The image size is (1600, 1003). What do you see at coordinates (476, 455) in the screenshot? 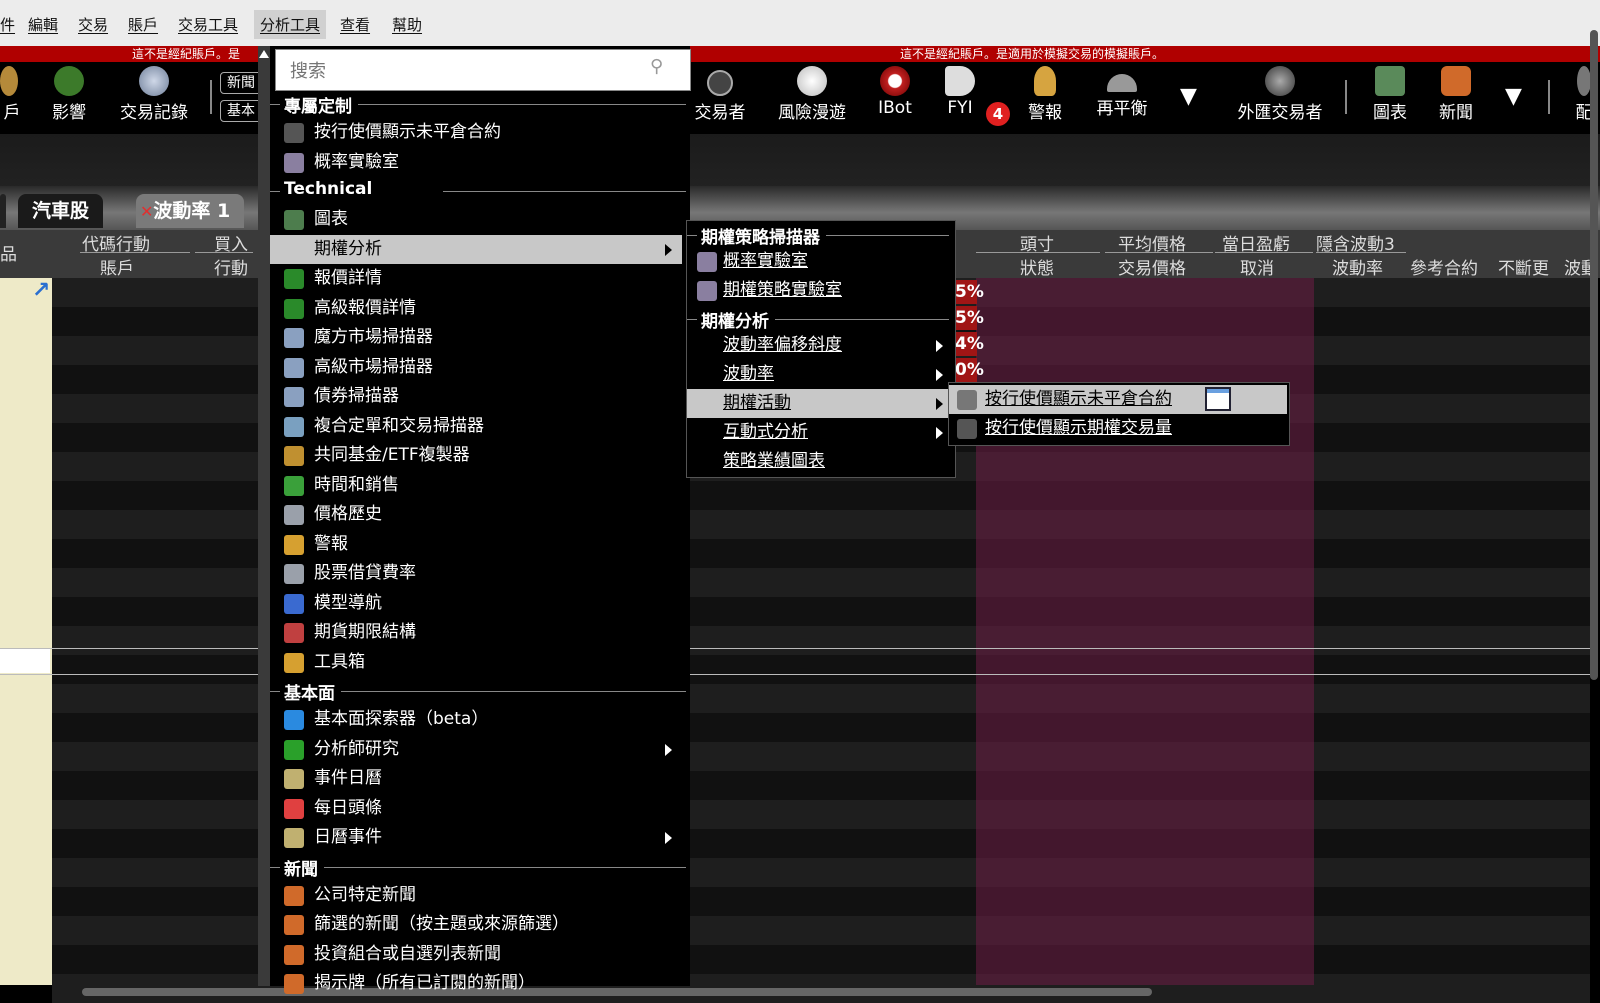
I see `menu-item: 共同基金/ETF複製器` at bounding box center [476, 455].